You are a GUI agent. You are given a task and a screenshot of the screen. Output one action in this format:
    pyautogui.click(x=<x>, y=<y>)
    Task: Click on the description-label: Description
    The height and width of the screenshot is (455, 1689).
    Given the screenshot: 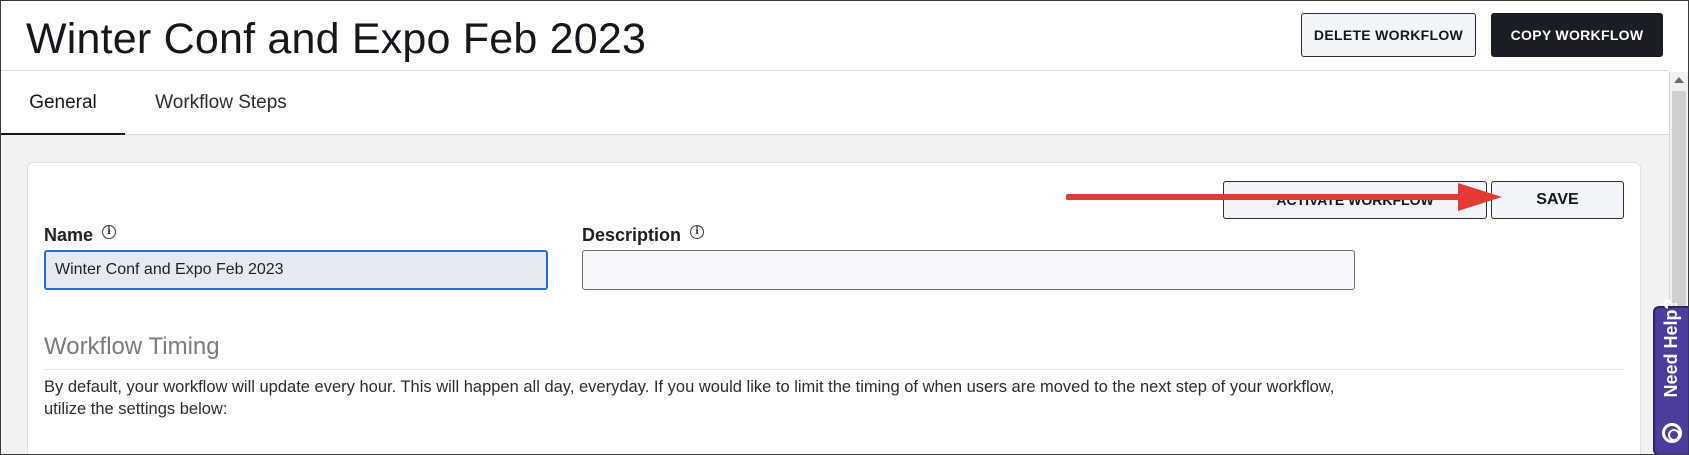 What is the action you would take?
    pyautogui.click(x=632, y=235)
    